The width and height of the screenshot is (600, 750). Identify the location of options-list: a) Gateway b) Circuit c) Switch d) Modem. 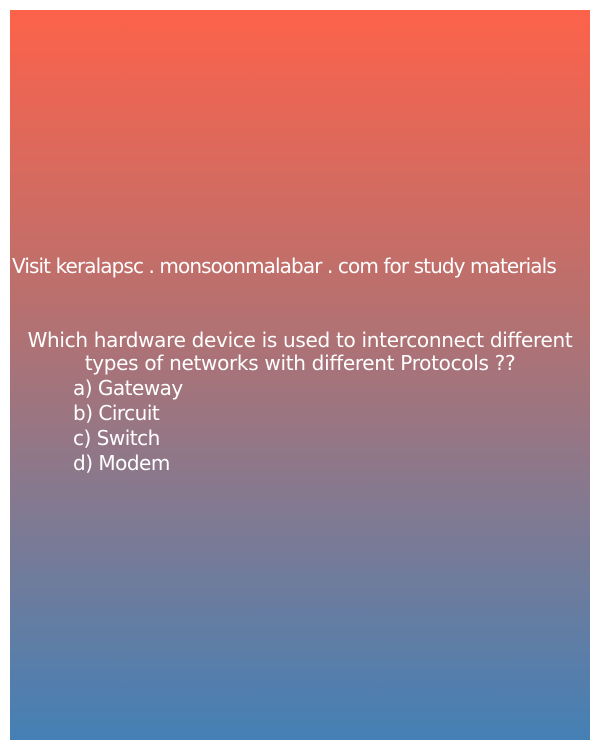
(128, 426).